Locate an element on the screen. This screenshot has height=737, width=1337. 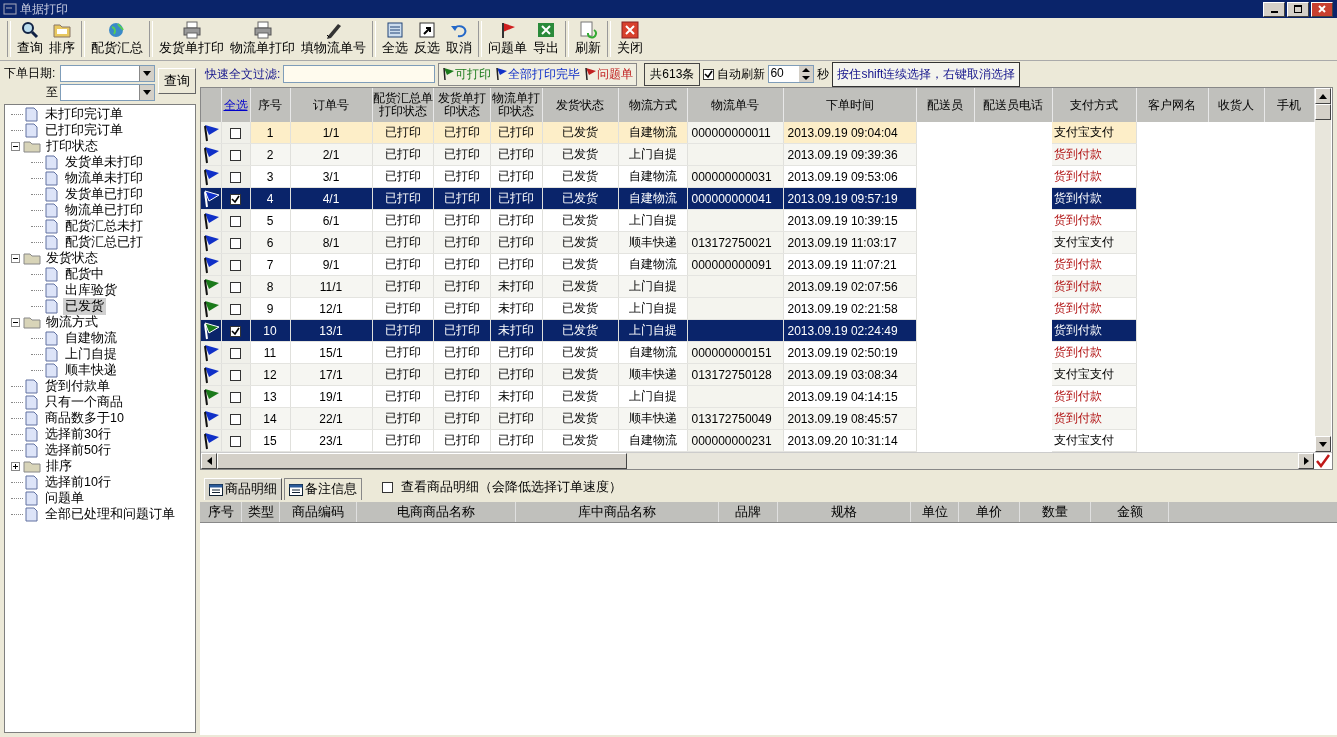
date-label: 下单日期: is located at coordinates (30, 73).